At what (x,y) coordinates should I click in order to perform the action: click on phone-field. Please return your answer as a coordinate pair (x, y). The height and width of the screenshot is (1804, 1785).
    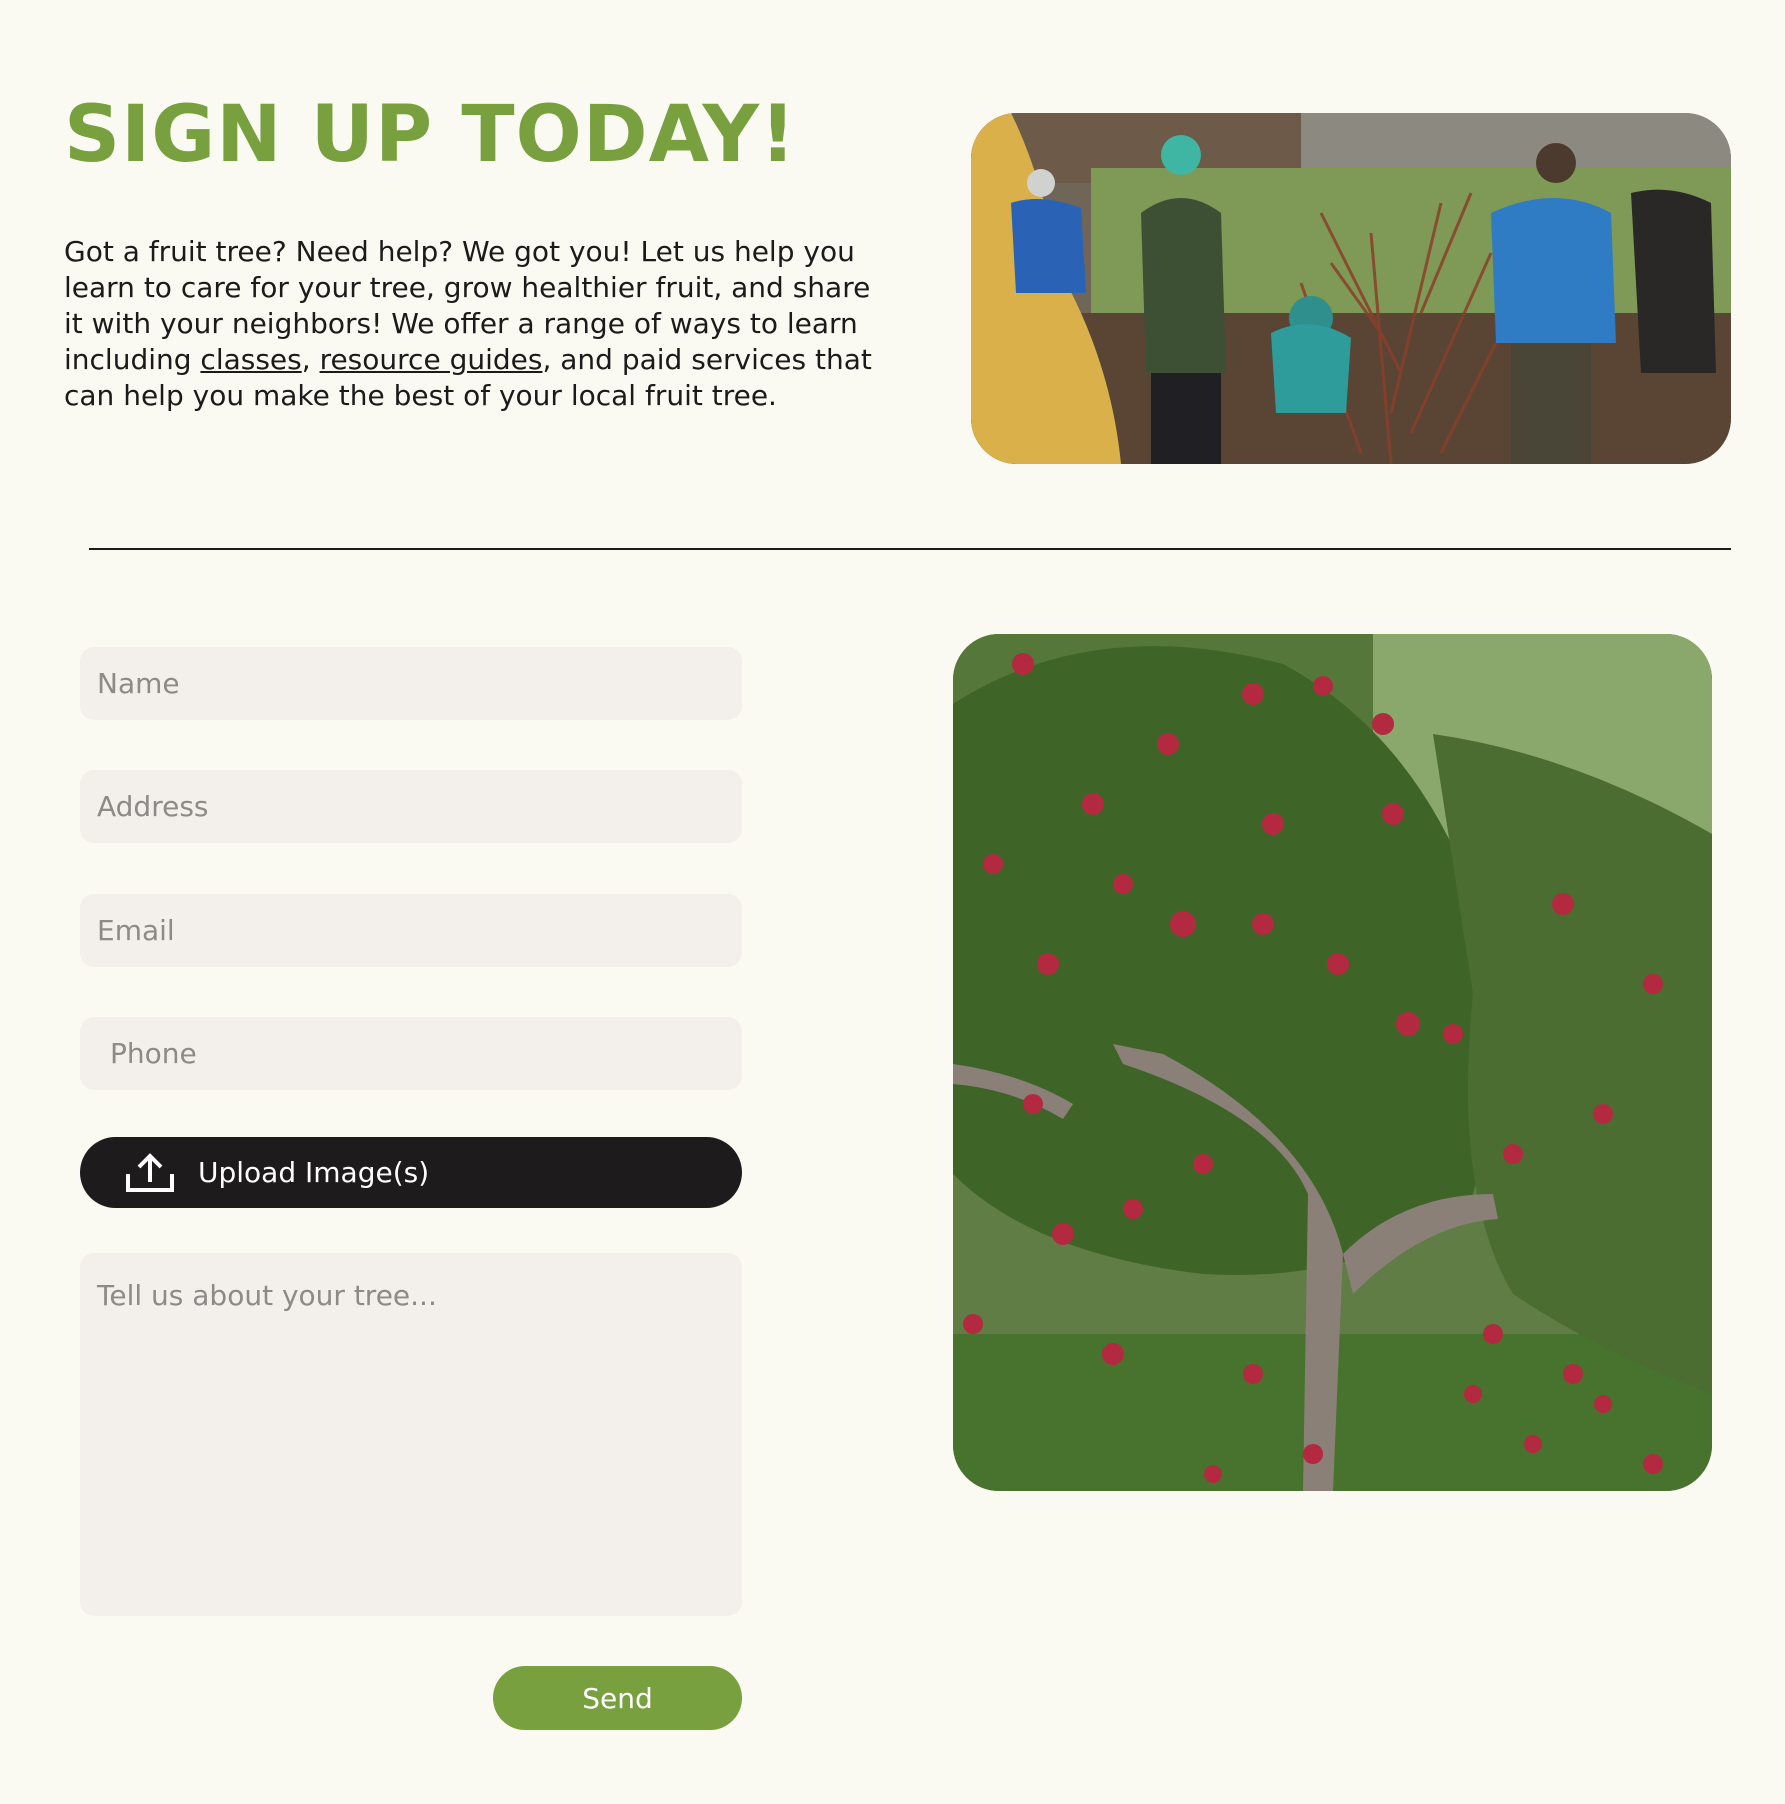
    Looking at the image, I should click on (411, 1053).